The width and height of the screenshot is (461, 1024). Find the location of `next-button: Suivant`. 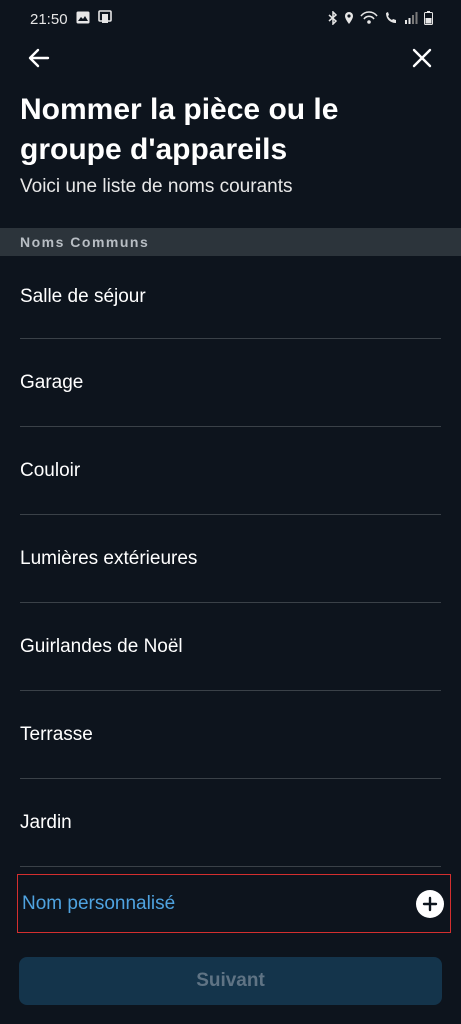

next-button: Suivant is located at coordinates (230, 981).